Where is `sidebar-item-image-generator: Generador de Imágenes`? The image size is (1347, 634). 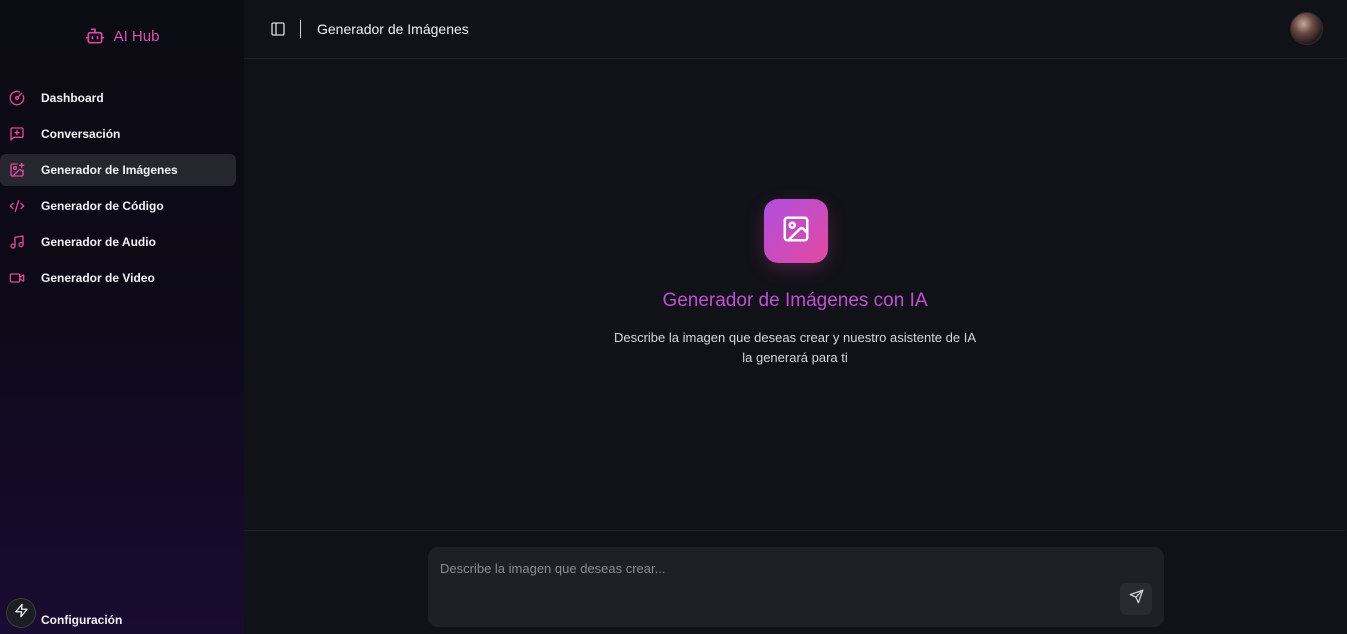 sidebar-item-image-generator: Generador de Imágenes is located at coordinates (118, 170).